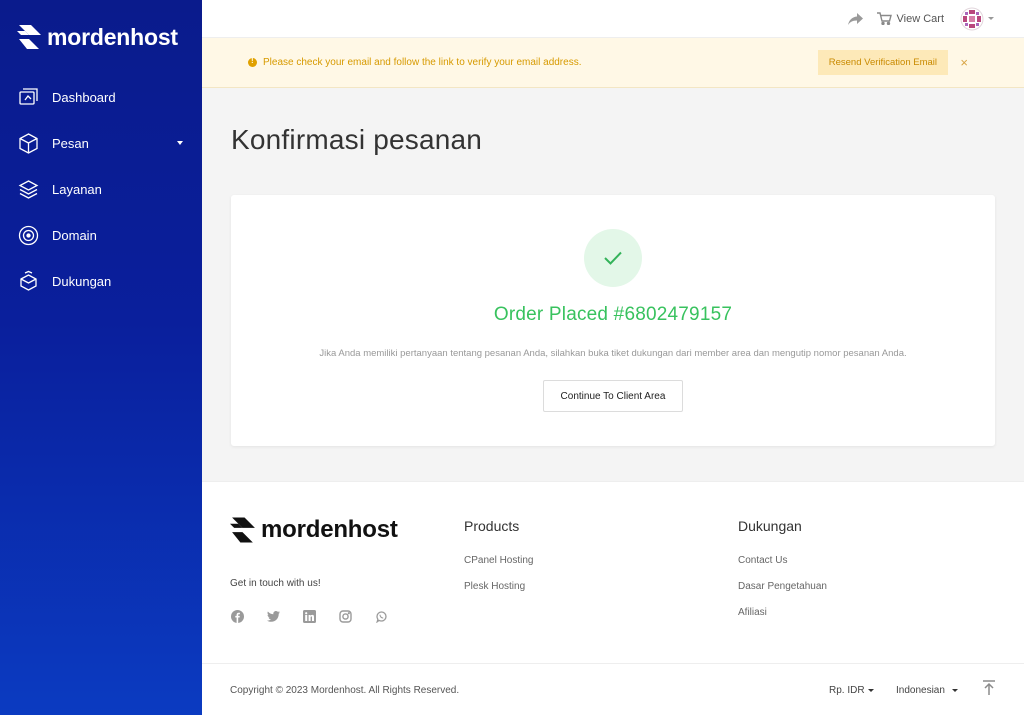  Describe the element at coordinates (381, 616) in the screenshot. I see `whatsapp-icon` at that location.